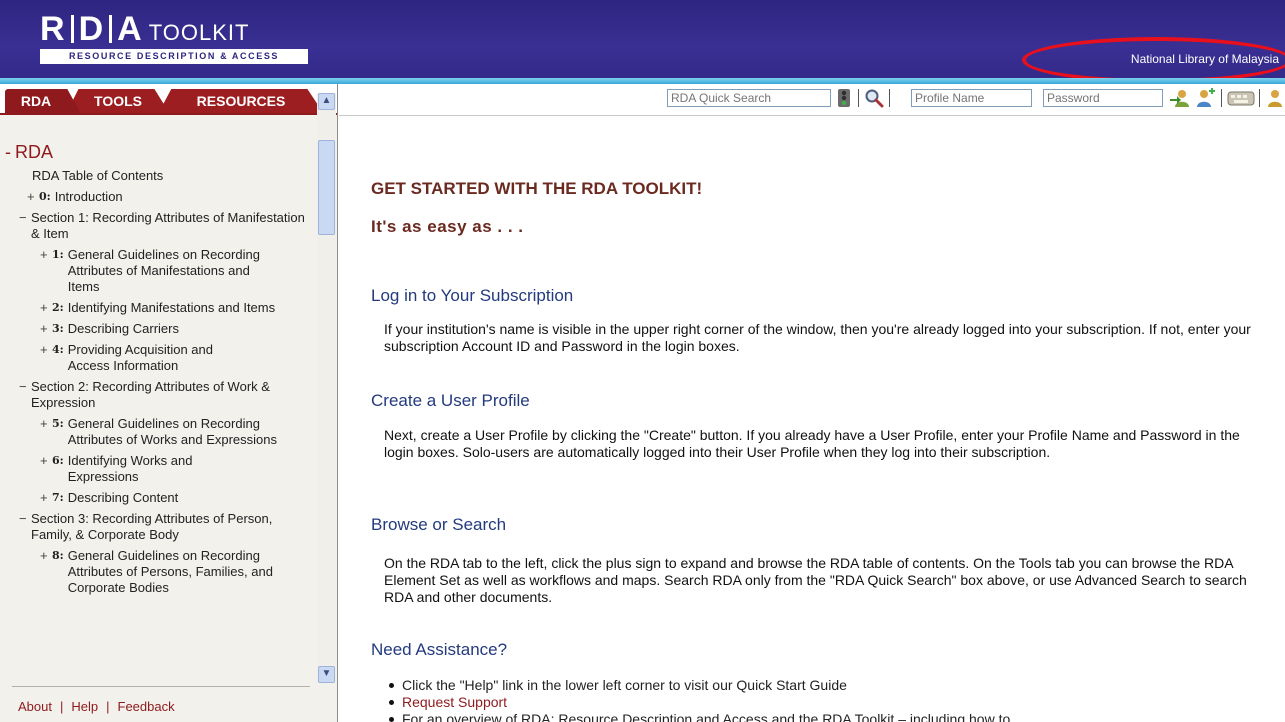 The height and width of the screenshot is (722, 1285). I want to click on toc-label: Identifying Manifestations and Items, so click(171, 307).